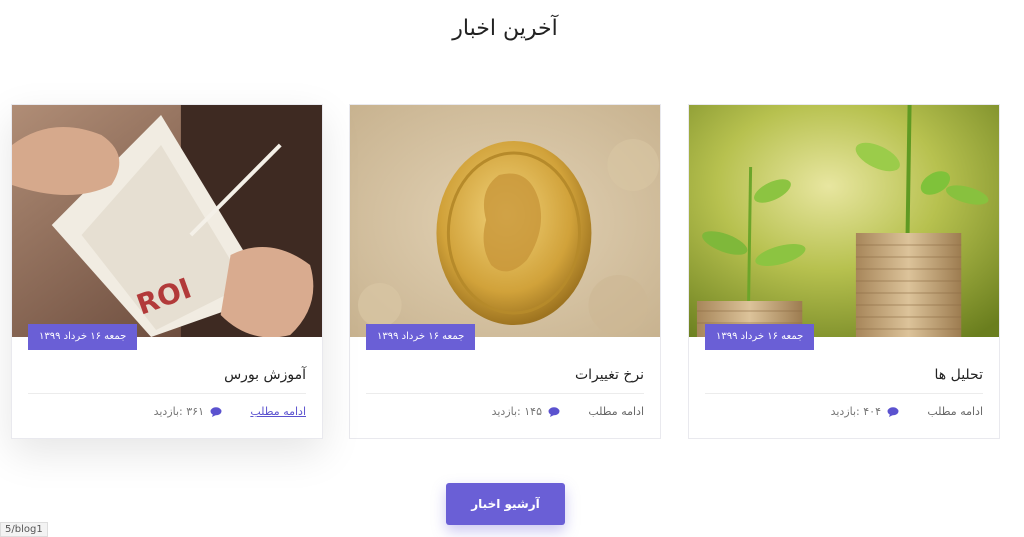  What do you see at coordinates (855, 411) in the screenshot?
I see `views-label: ۴۰۴ :بازدید` at bounding box center [855, 411].